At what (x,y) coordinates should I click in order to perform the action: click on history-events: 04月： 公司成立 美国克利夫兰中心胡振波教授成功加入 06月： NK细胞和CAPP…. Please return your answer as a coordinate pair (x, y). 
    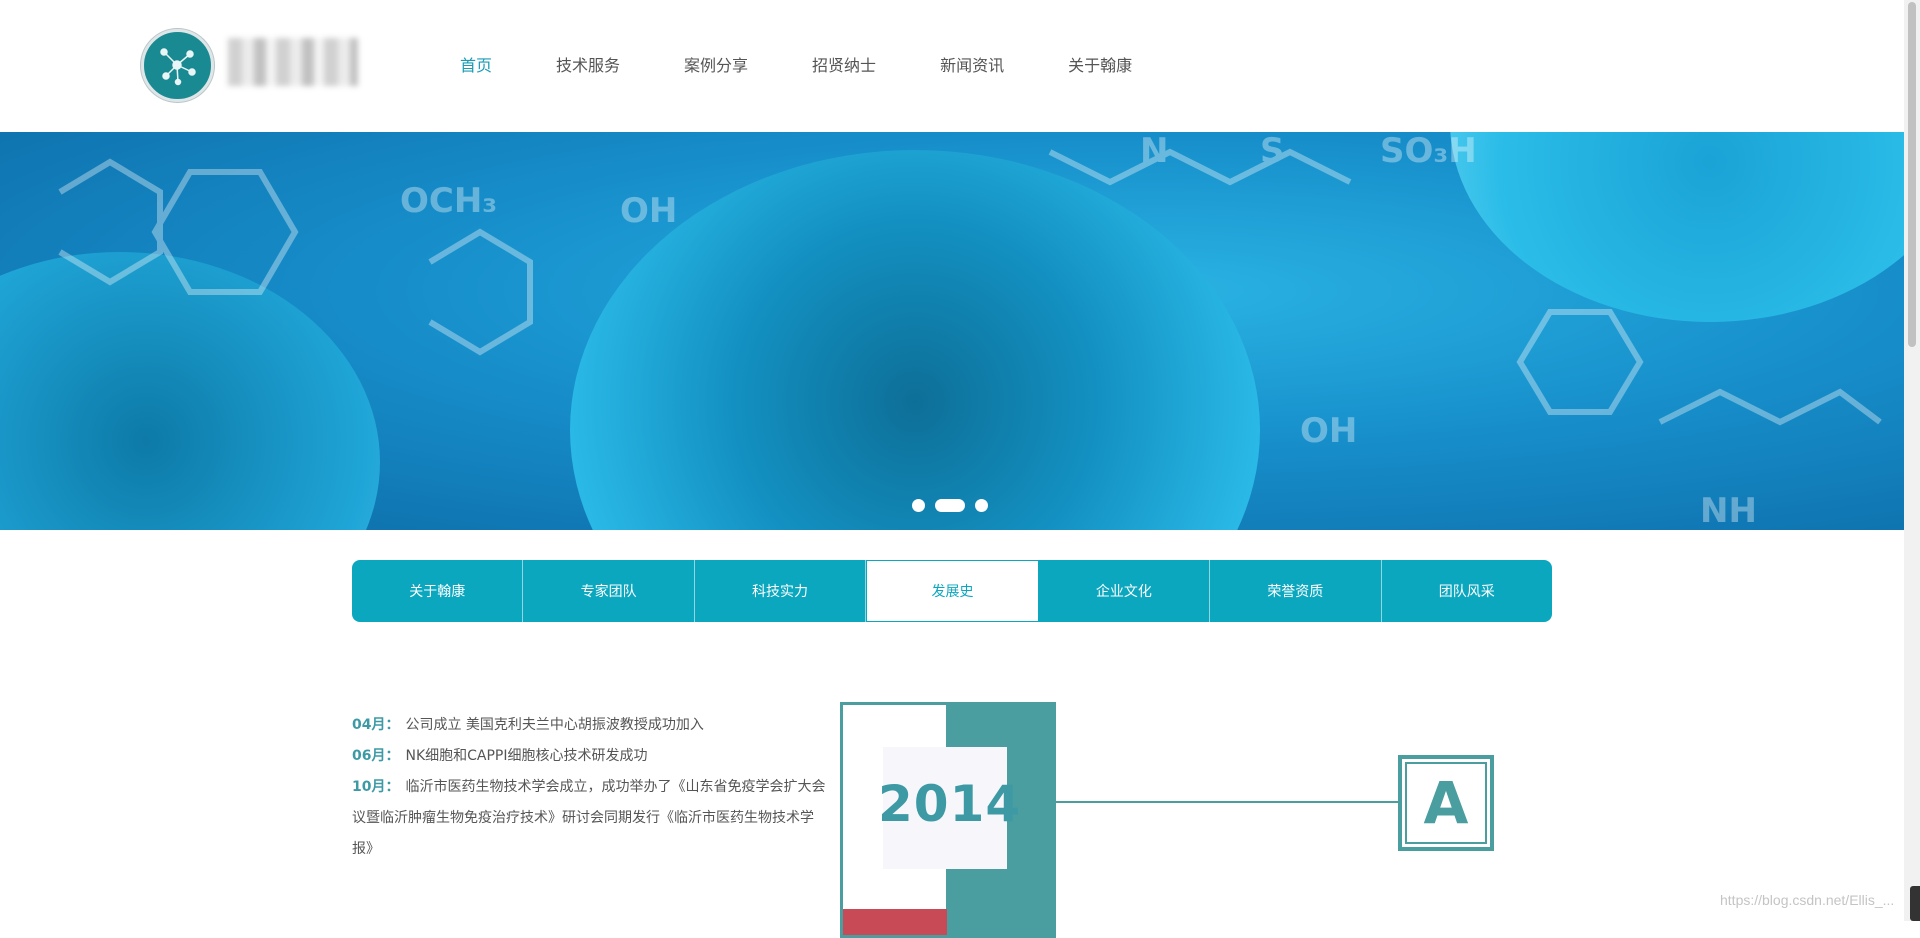
    Looking at the image, I should click on (592, 787).